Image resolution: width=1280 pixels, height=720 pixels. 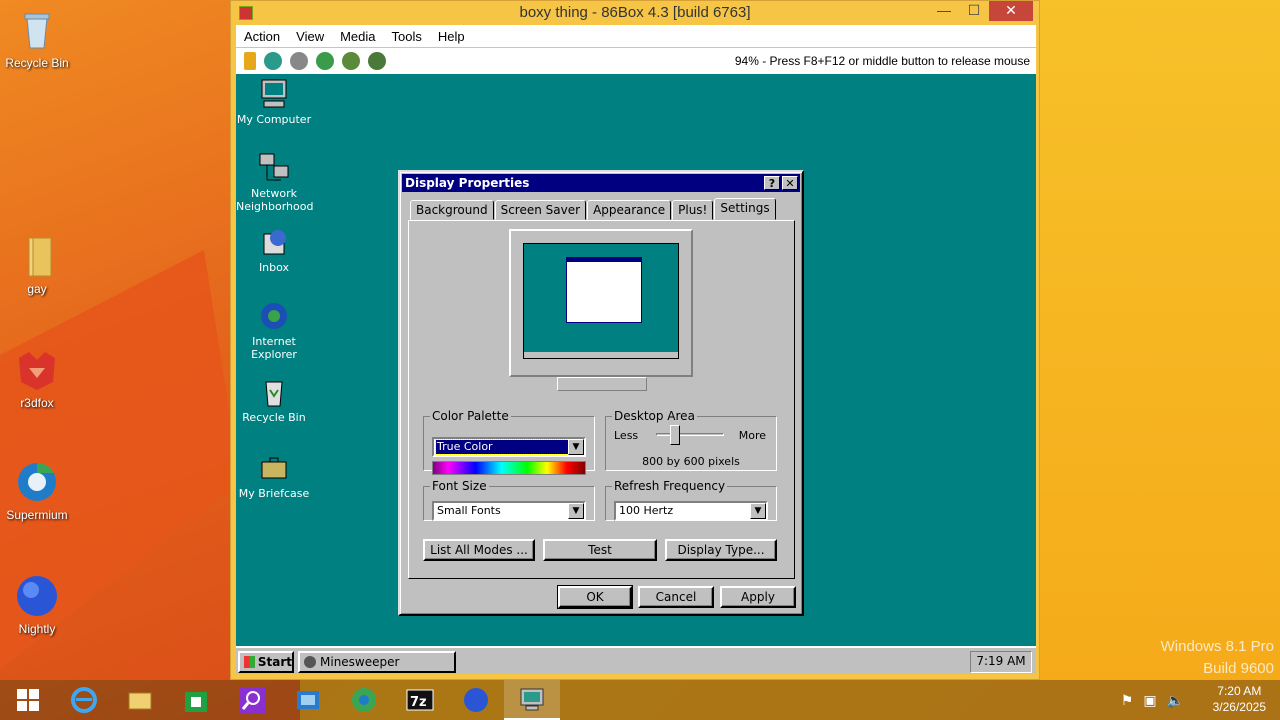 What do you see at coordinates (600, 550) in the screenshot?
I see `test-button: Test` at bounding box center [600, 550].